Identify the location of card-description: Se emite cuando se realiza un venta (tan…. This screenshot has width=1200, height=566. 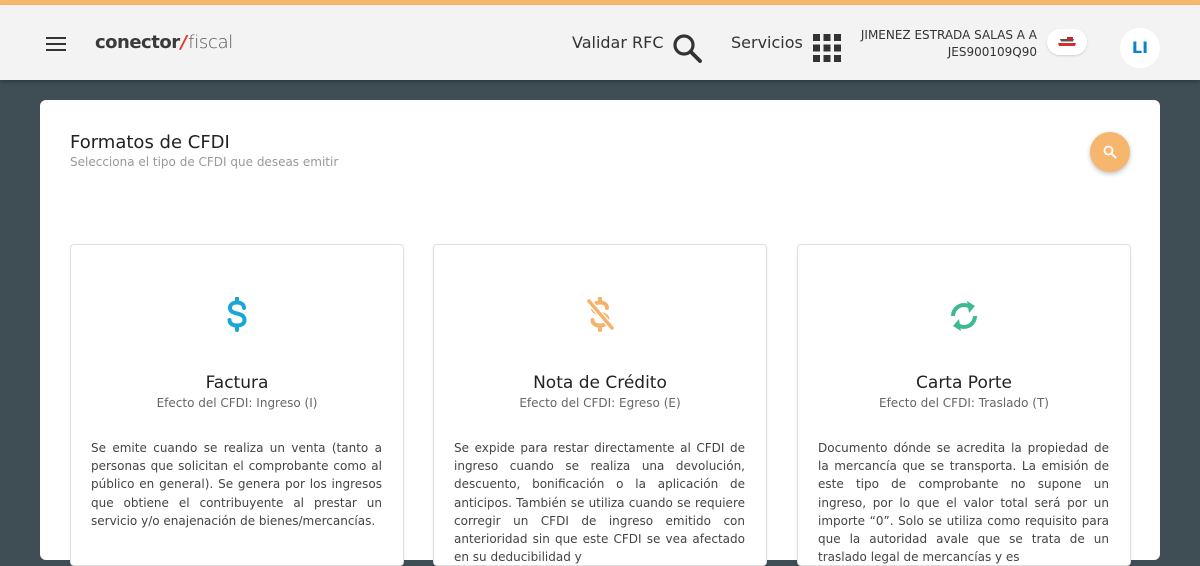
(236, 484).